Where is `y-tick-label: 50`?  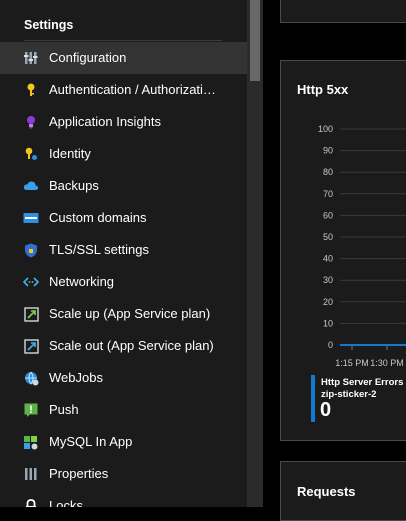
y-tick-label: 50 is located at coordinates (328, 237).